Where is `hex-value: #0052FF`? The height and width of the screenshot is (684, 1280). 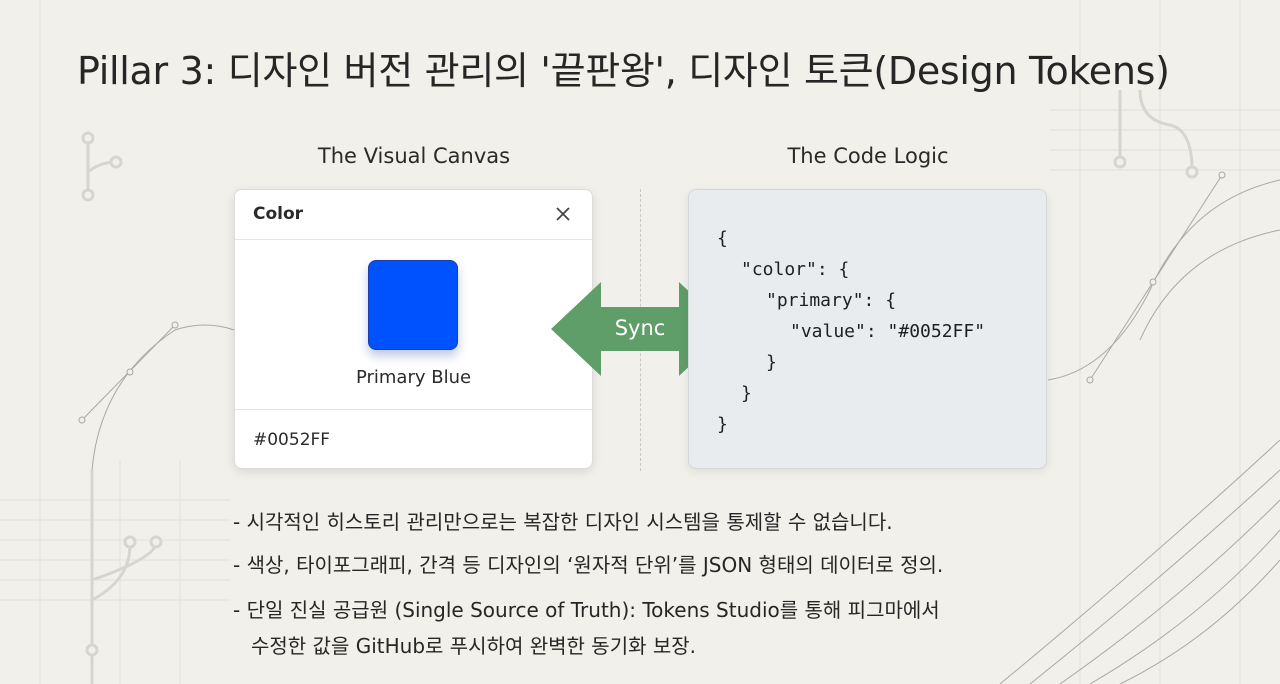
hex-value: #0052FF is located at coordinates (292, 440).